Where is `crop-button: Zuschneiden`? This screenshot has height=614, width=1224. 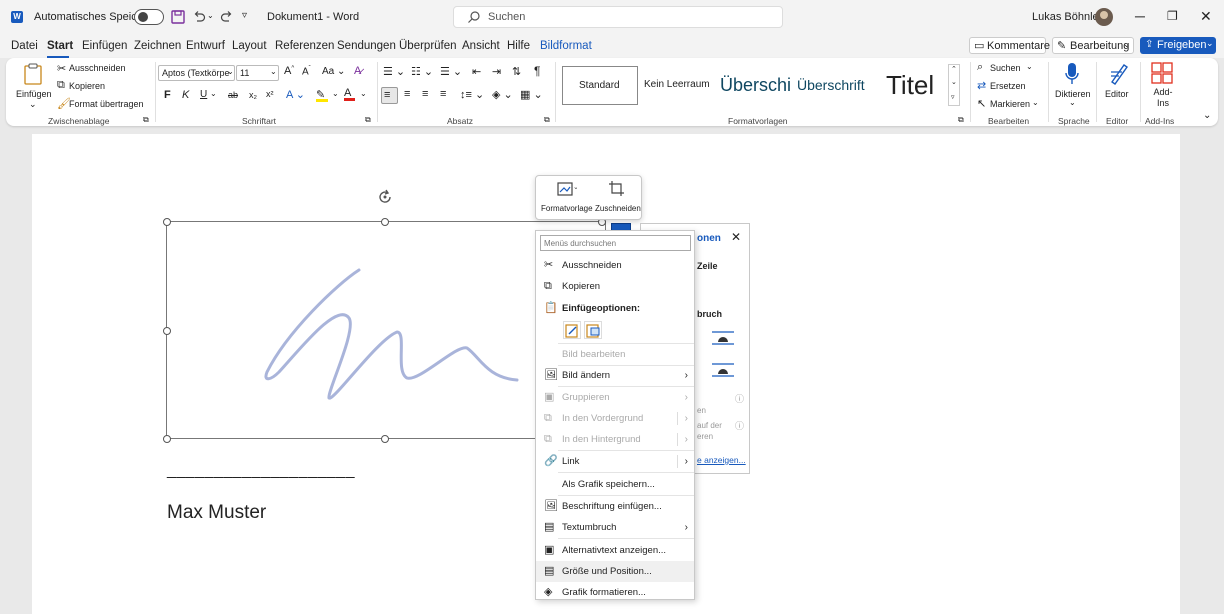 crop-button: Zuschneiden is located at coordinates (617, 198).